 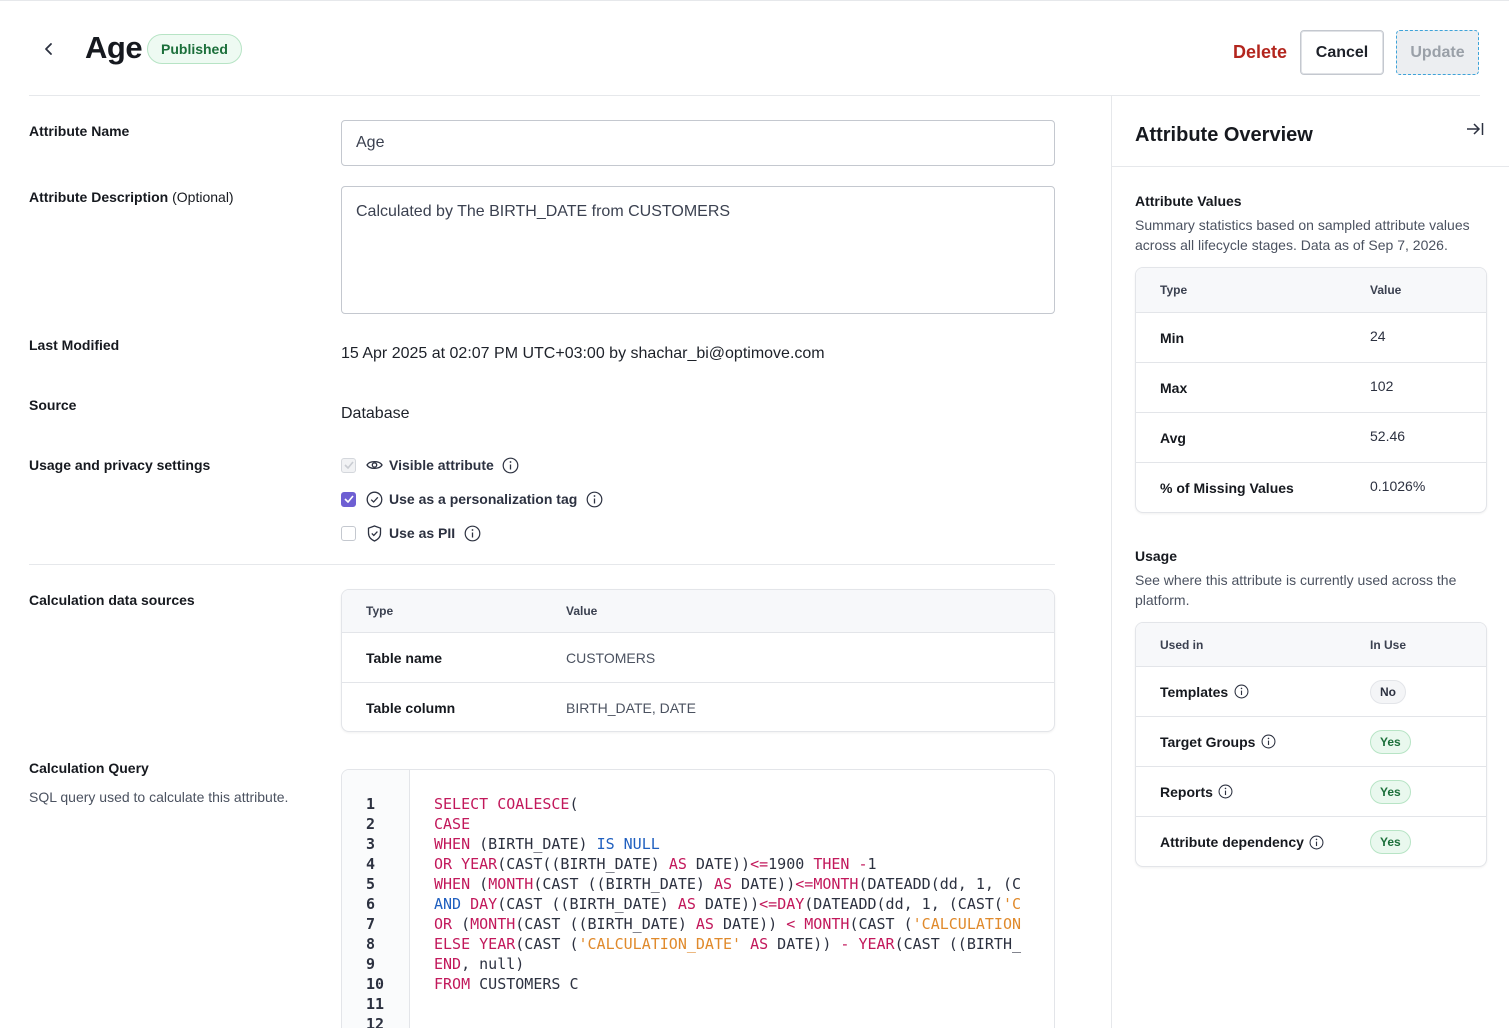 I want to click on eye-icon, so click(x=374, y=465).